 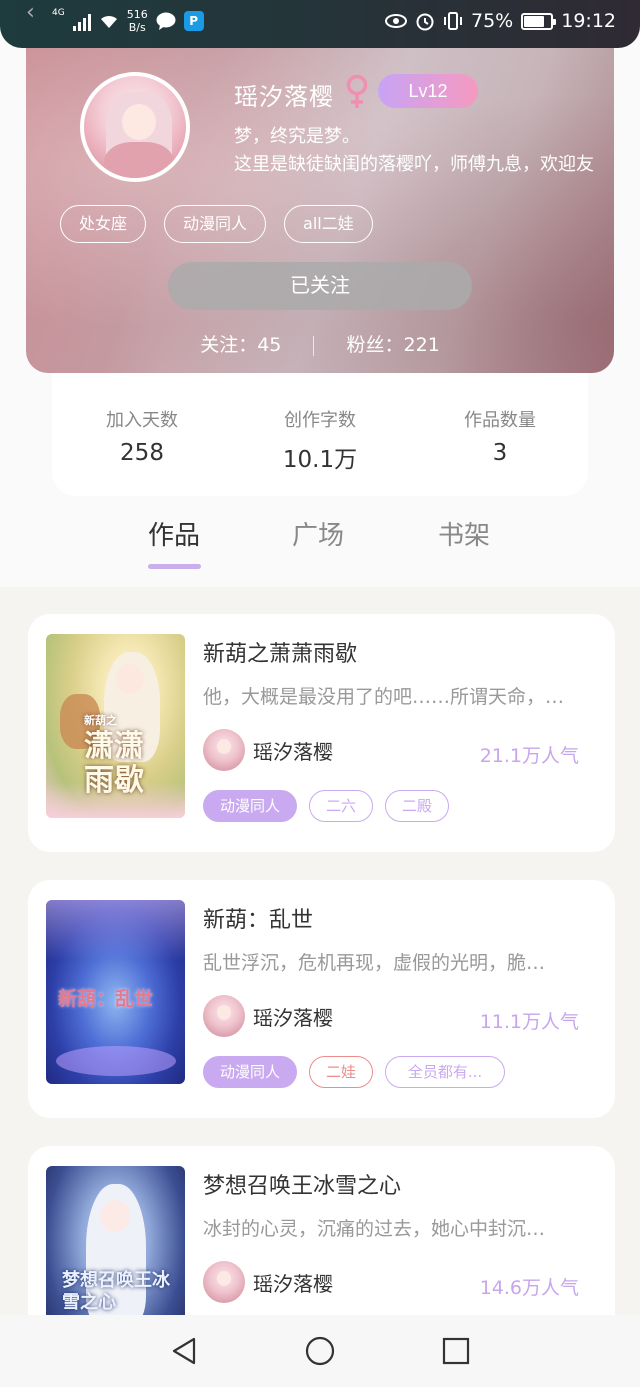 I want to click on tab-bookshelf: 书架, so click(x=464, y=533).